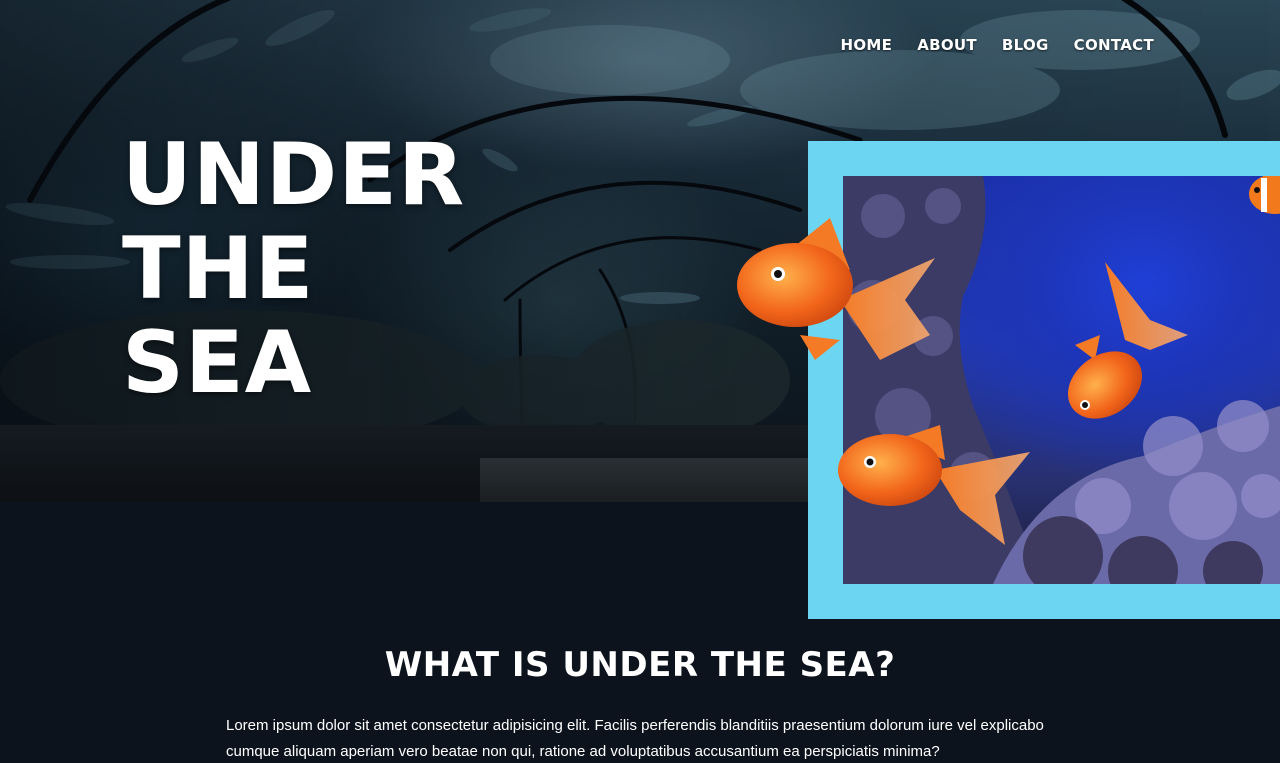  What do you see at coordinates (1264, 195) in the screenshot?
I see `clownfish-graphic` at bounding box center [1264, 195].